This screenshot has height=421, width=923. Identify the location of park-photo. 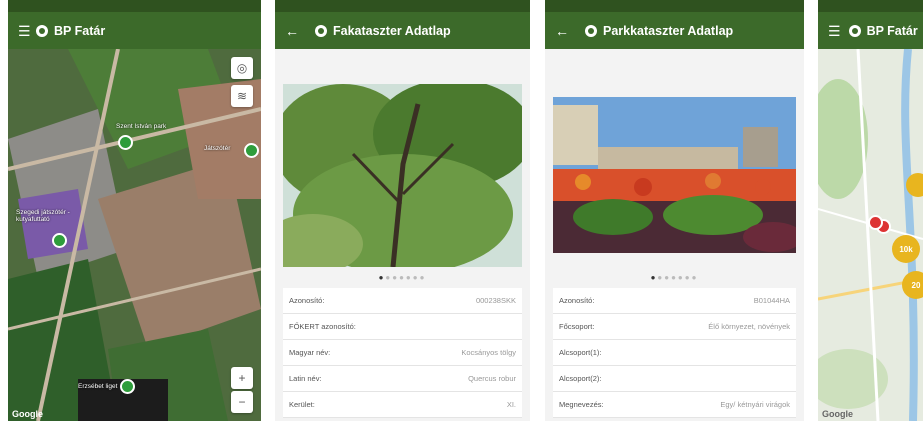
(678, 175).